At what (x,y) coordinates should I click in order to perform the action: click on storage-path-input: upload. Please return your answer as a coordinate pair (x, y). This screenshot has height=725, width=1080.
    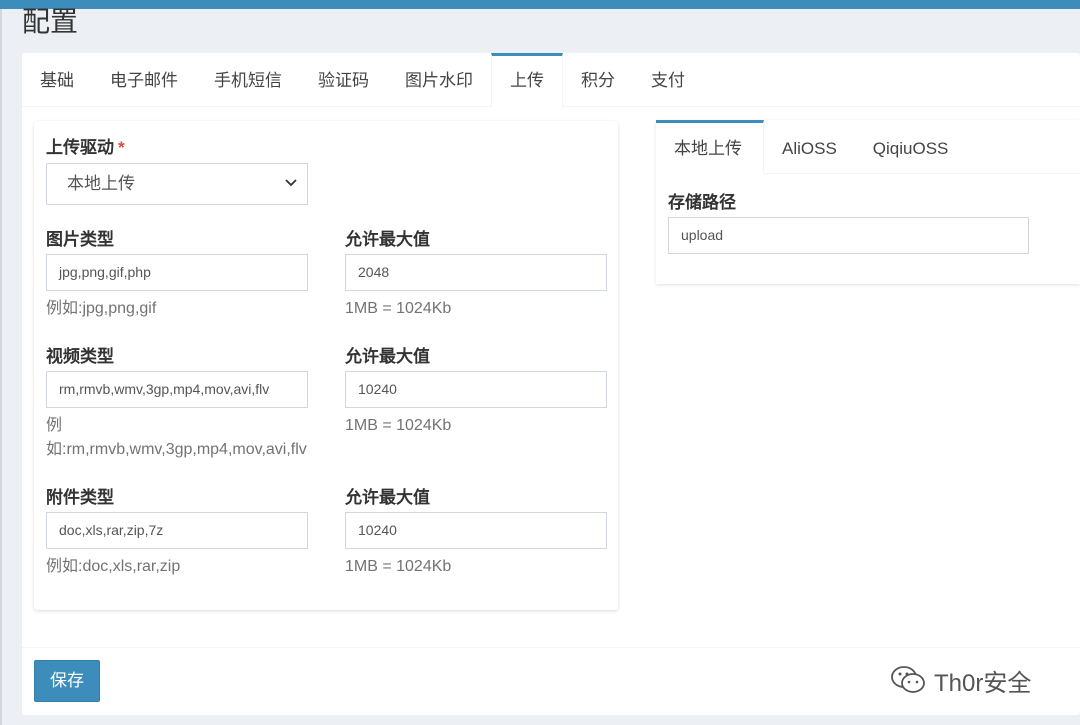
    Looking at the image, I should click on (848, 235).